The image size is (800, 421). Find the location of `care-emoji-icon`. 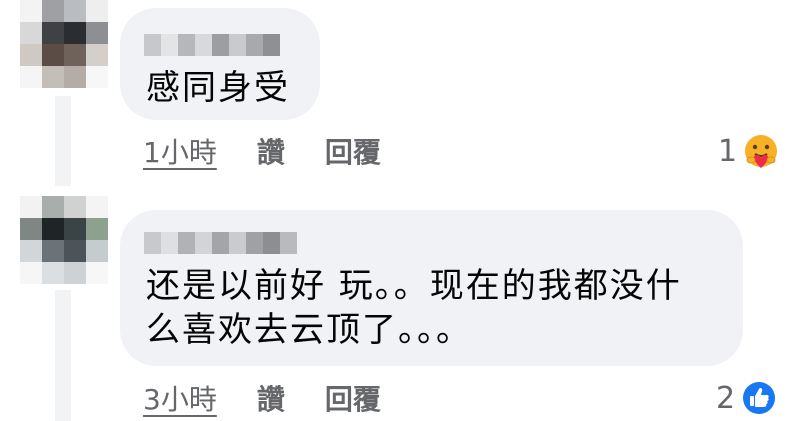

care-emoji-icon is located at coordinates (761, 151).